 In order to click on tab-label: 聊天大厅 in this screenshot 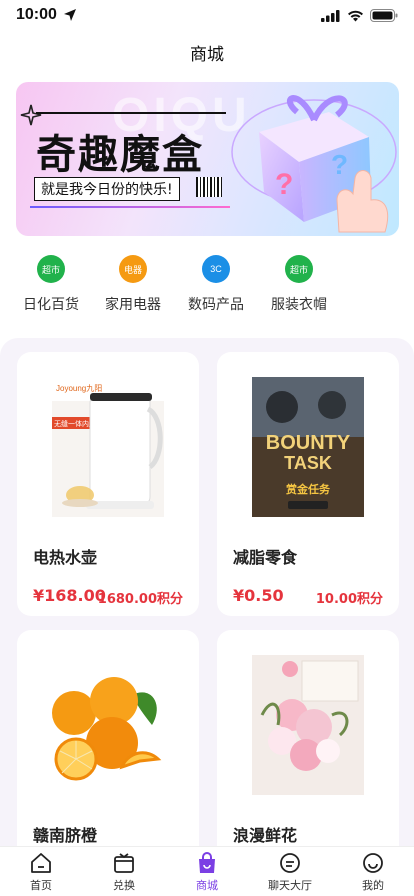, I will do `click(290, 885)`.